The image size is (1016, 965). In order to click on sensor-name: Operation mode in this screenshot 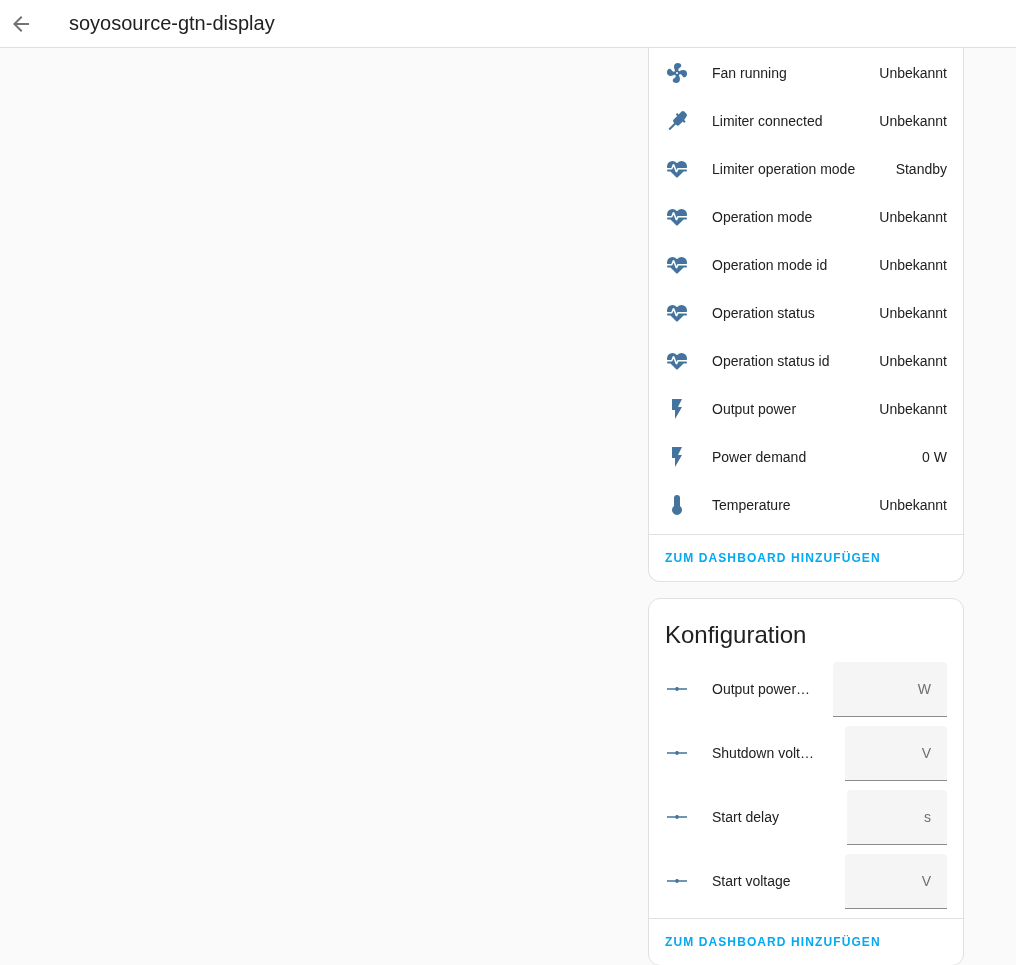, I will do `click(763, 217)`.